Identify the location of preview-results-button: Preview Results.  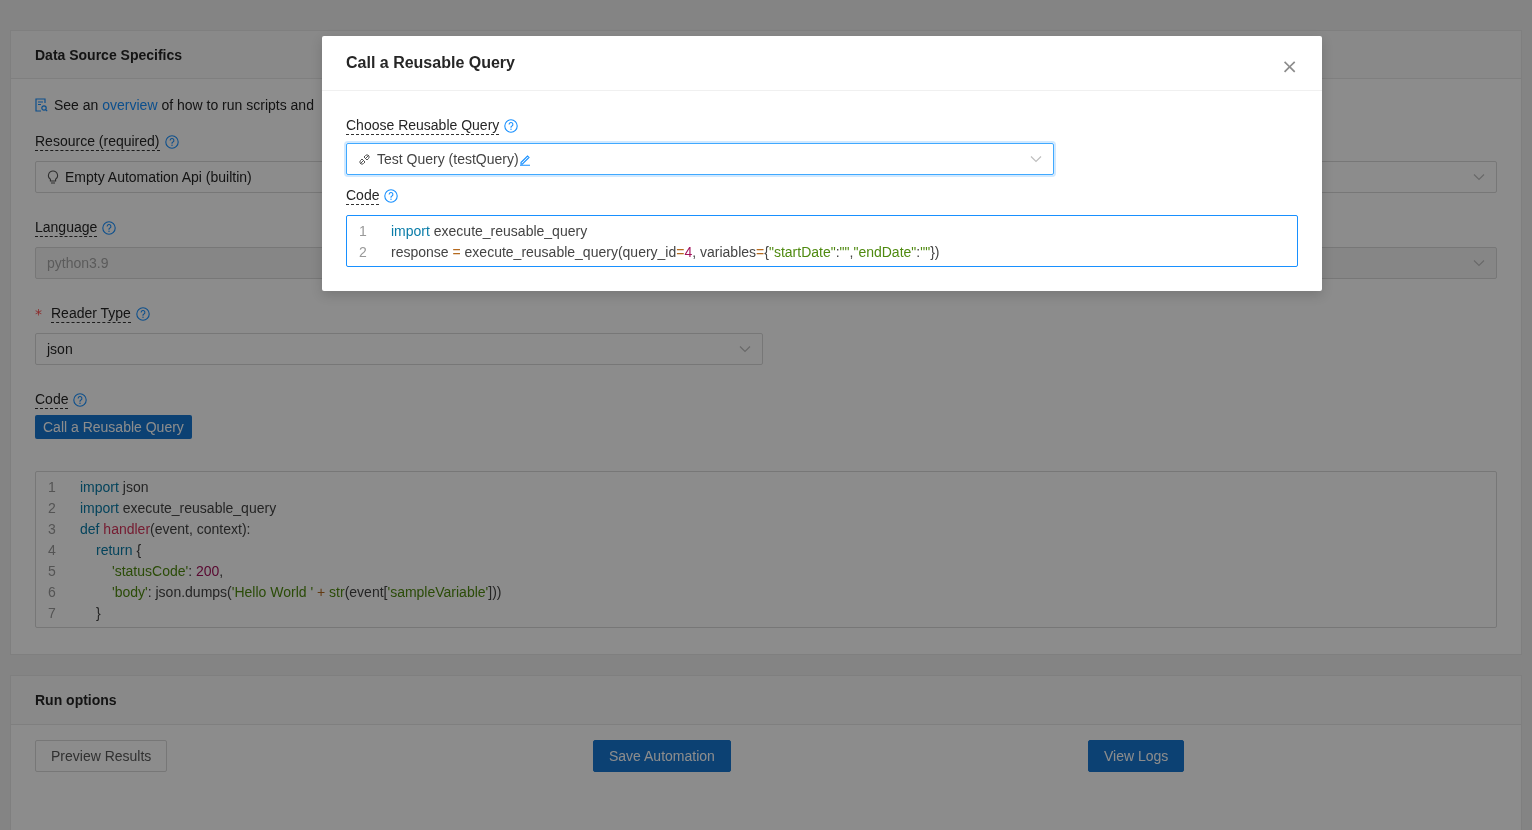
(101, 756).